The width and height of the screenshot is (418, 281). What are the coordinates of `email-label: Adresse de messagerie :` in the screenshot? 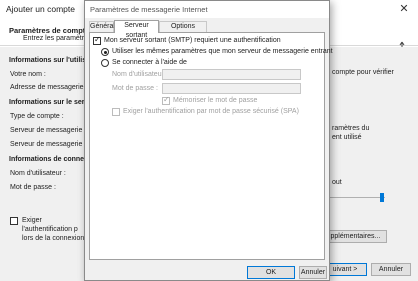 It's located at (49, 87).